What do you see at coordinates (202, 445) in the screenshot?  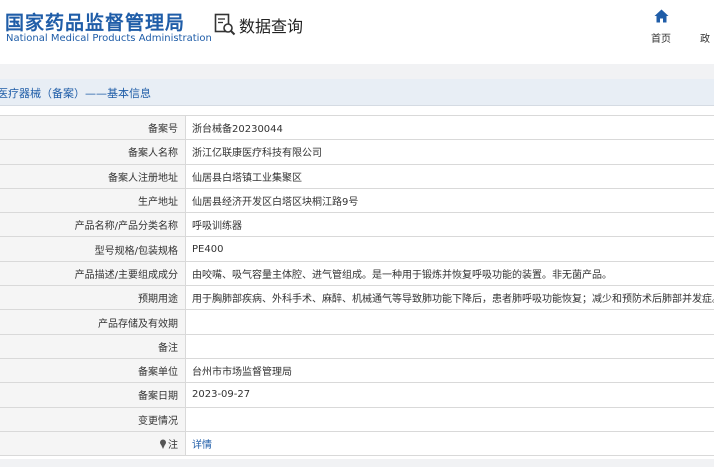 I see `details-link: 详情` at bounding box center [202, 445].